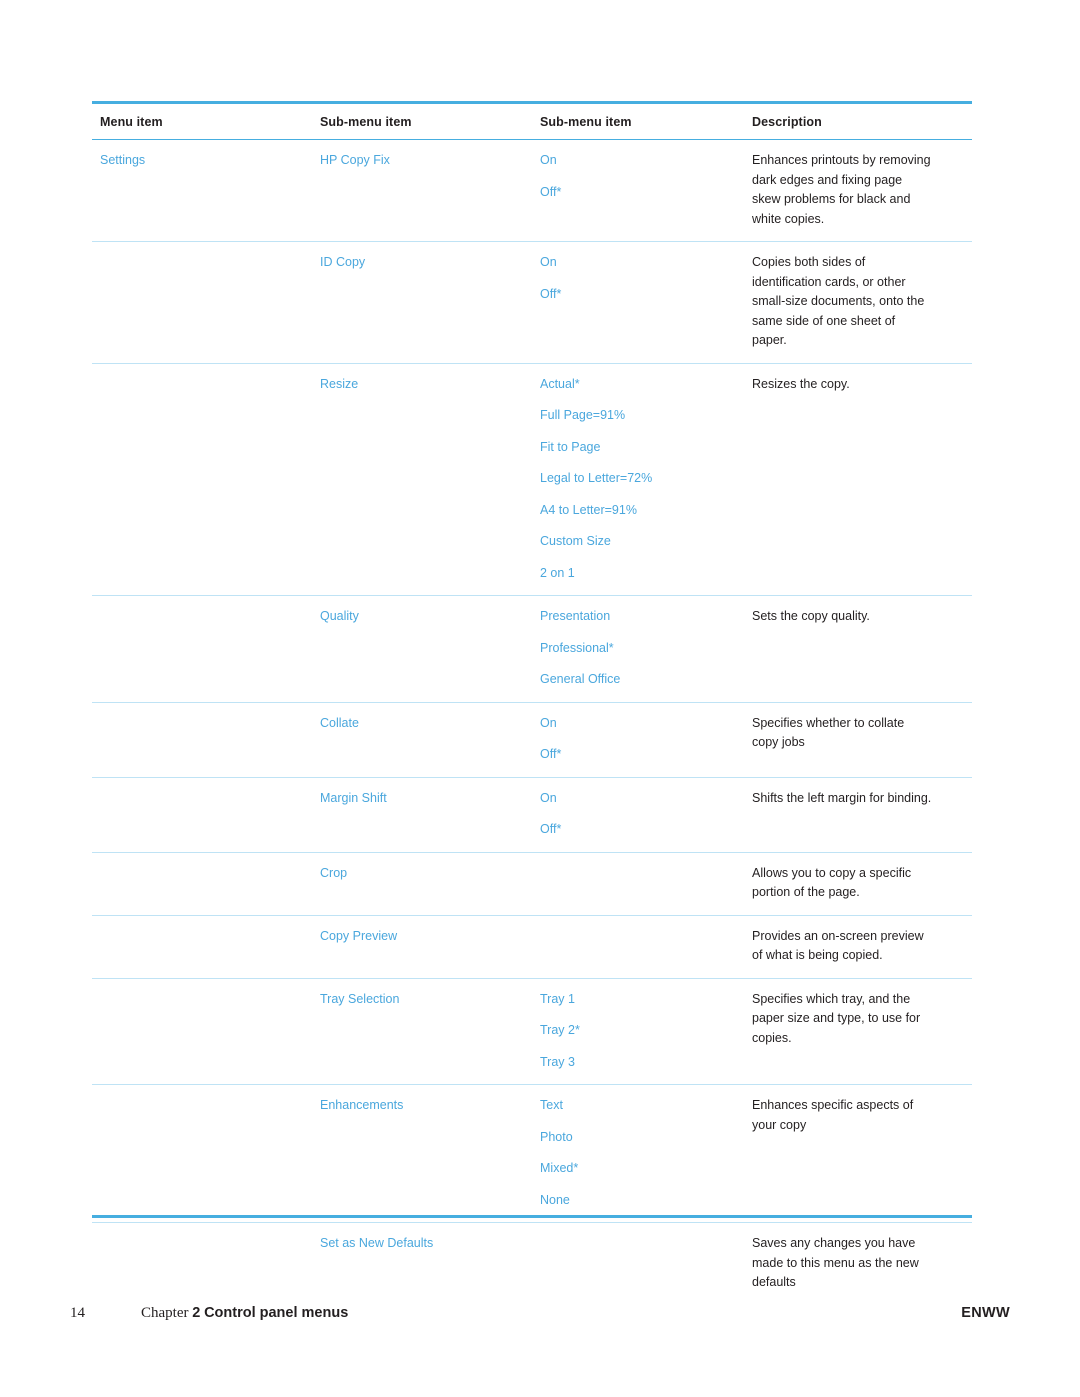  What do you see at coordinates (540, 1320) in the screenshot?
I see `page-footer: 14 Chapter 2 Control panel menus ENWW` at bounding box center [540, 1320].